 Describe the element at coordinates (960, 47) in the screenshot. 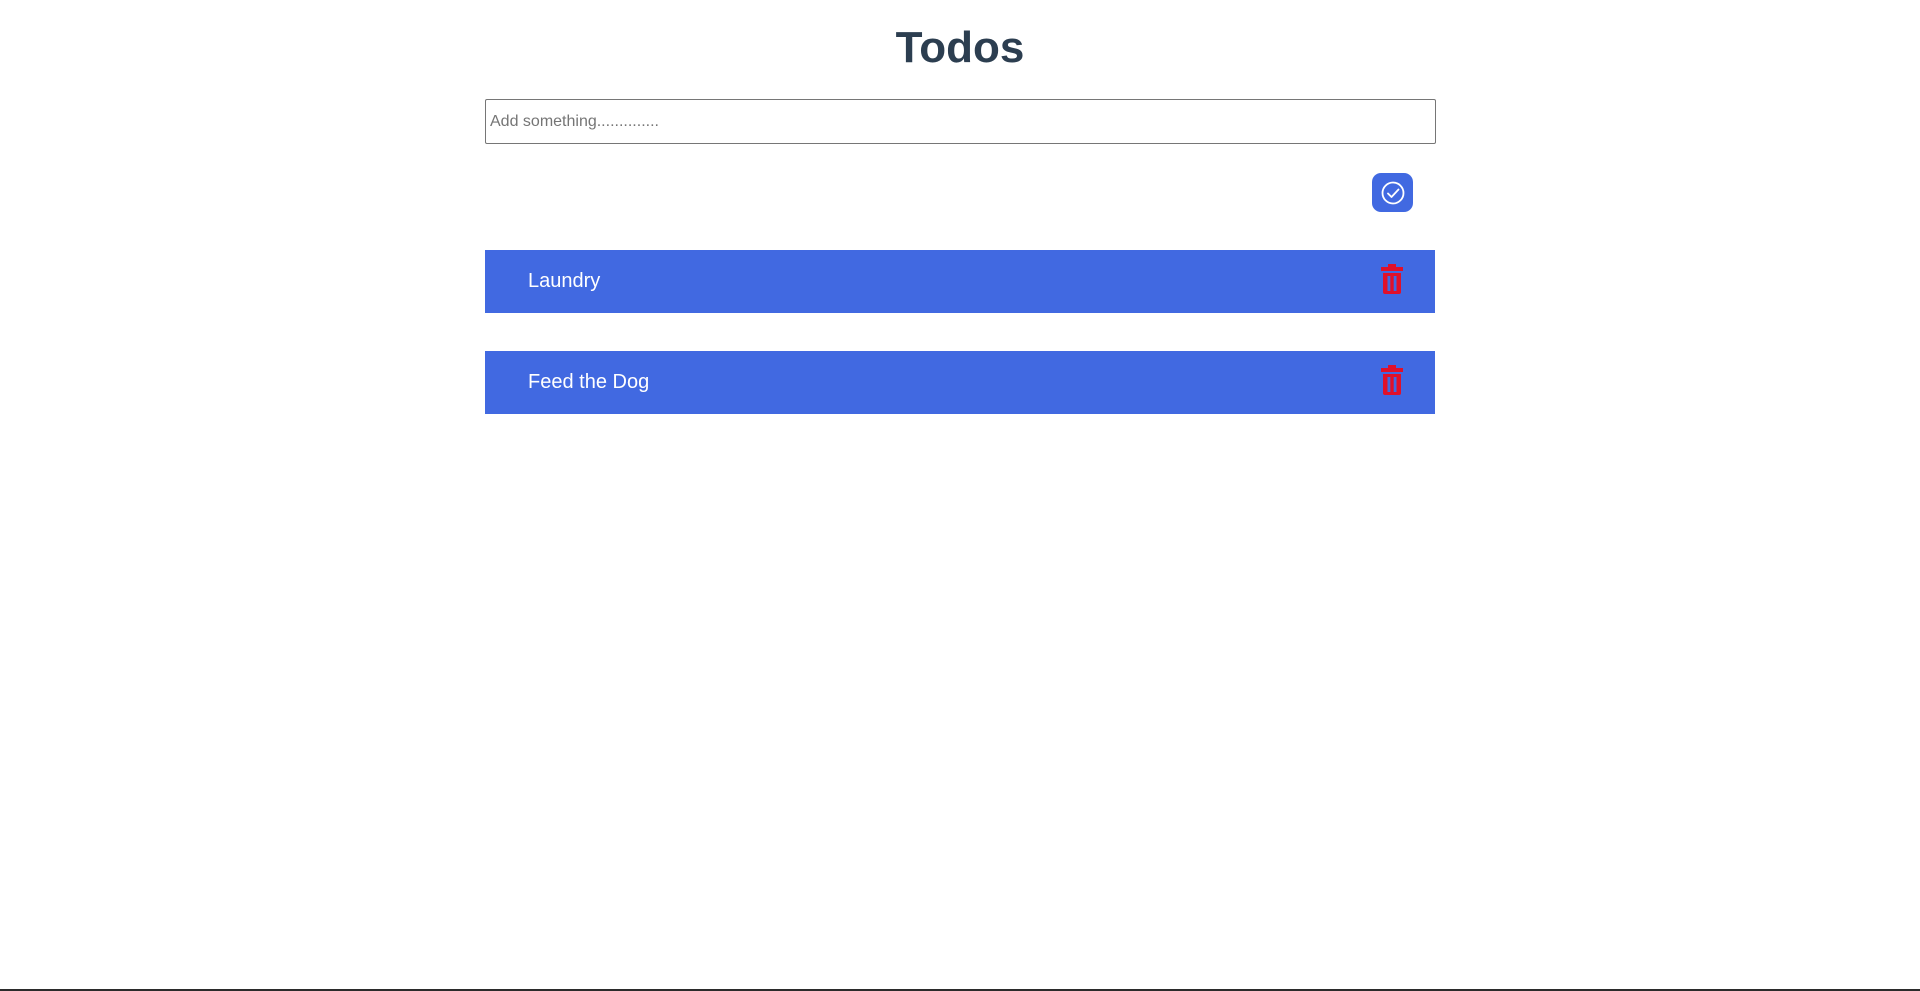

I see `page-title: Todos` at that location.